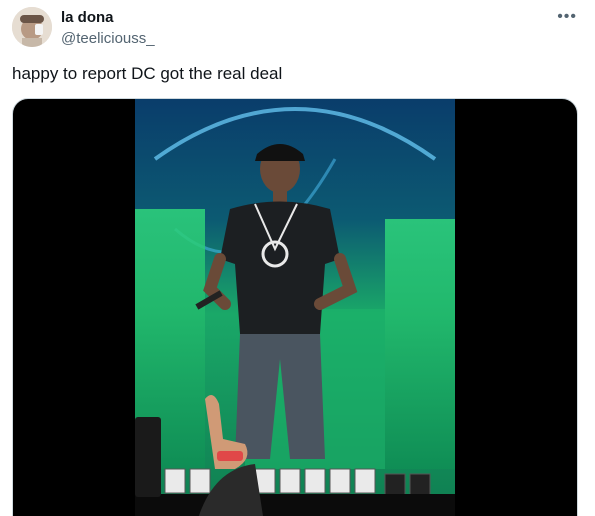 Image resolution: width=595 pixels, height=516 pixels. What do you see at coordinates (567, 17) in the screenshot?
I see `more-options-icon: •••` at bounding box center [567, 17].